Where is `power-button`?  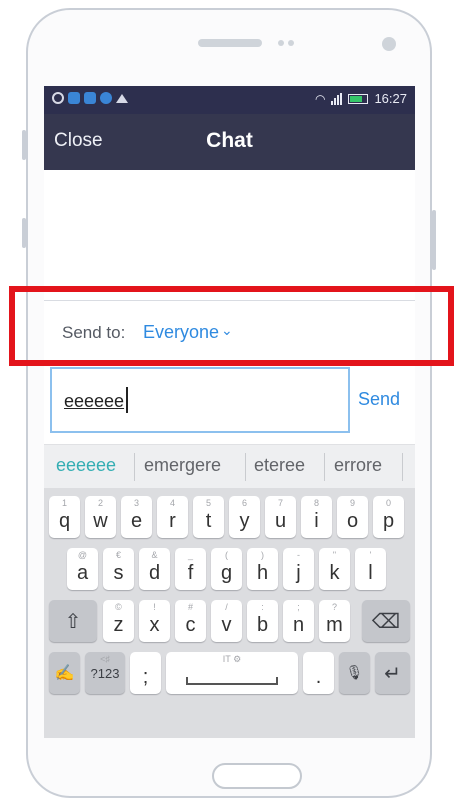
power-button is located at coordinates (434, 240).